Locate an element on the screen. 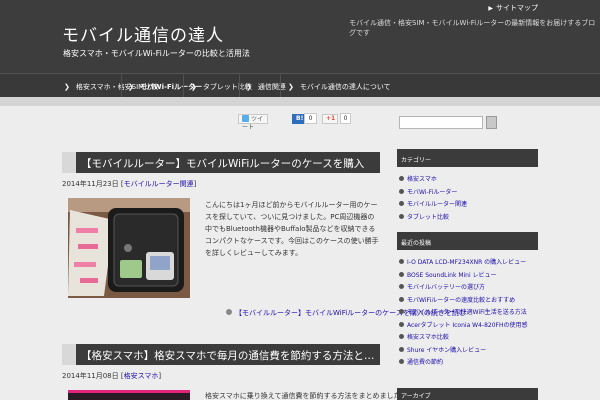  list-item: 格安スマホ比較 is located at coordinates (463, 338).